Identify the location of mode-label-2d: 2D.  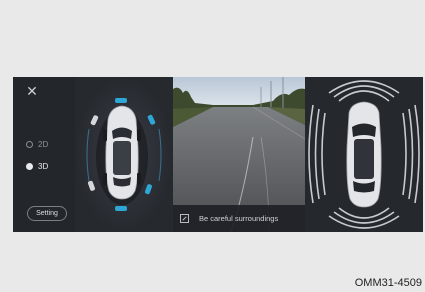
(43, 144).